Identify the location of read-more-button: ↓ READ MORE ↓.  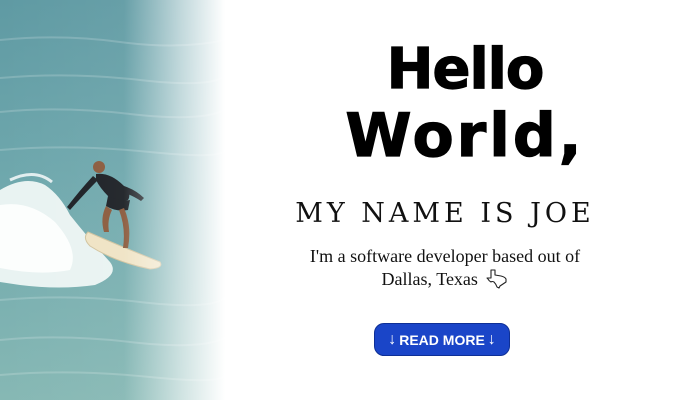
(442, 339).